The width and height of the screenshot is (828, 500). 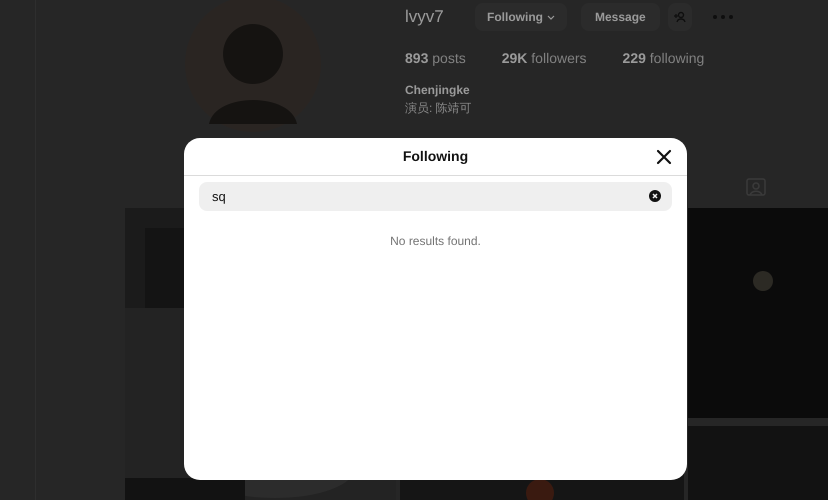 I want to click on clear-icon, so click(x=655, y=196).